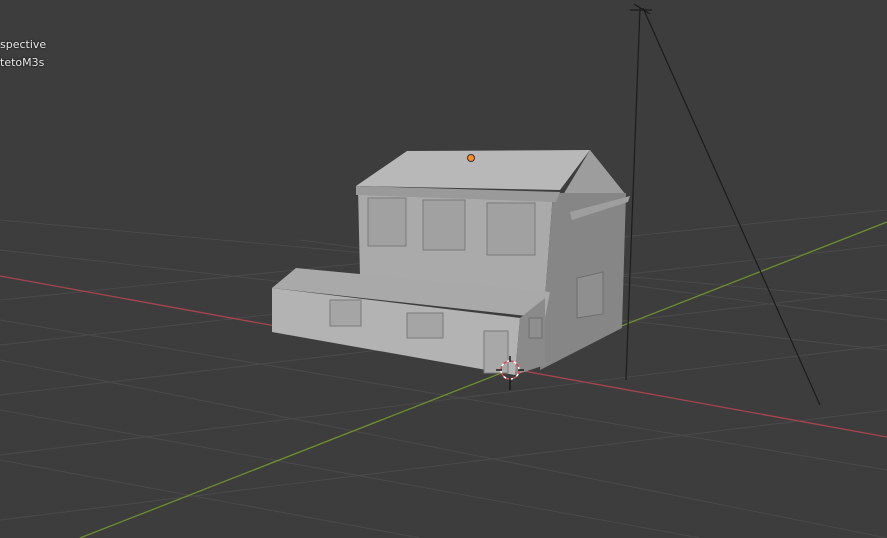 The image size is (887, 538). What do you see at coordinates (496, 352) in the screenshot?
I see `door` at bounding box center [496, 352].